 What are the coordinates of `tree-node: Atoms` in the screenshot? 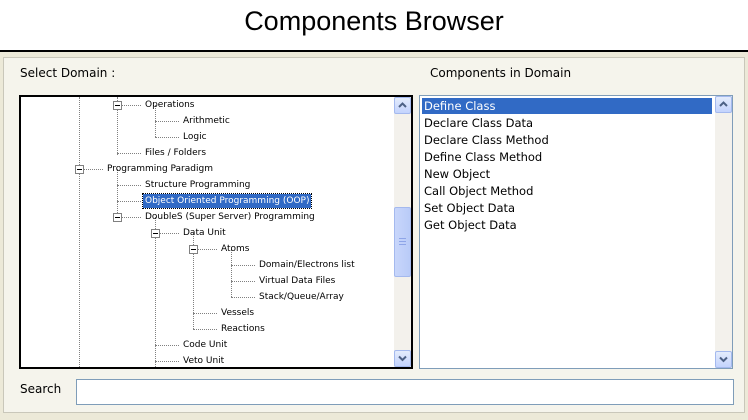 It's located at (235, 249).